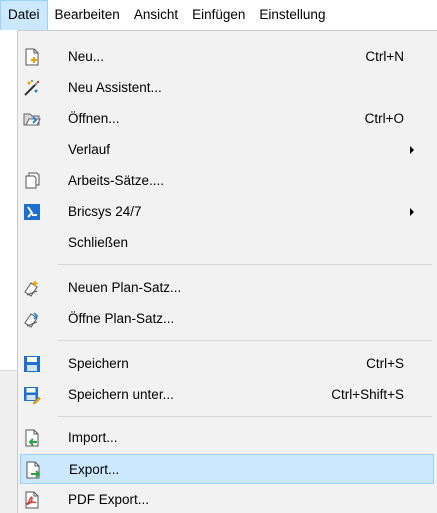 The width and height of the screenshot is (437, 513). I want to click on worksets-icon, so click(32, 181).